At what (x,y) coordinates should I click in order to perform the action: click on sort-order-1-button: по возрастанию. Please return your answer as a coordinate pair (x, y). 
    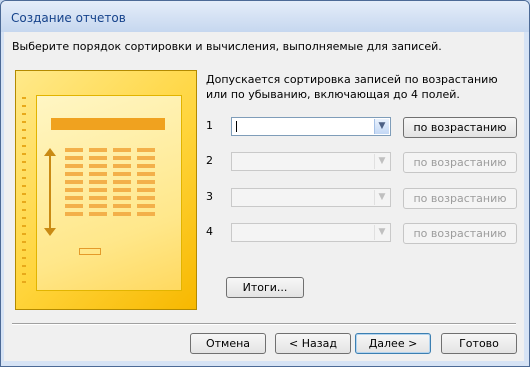
    Looking at the image, I should click on (460, 127).